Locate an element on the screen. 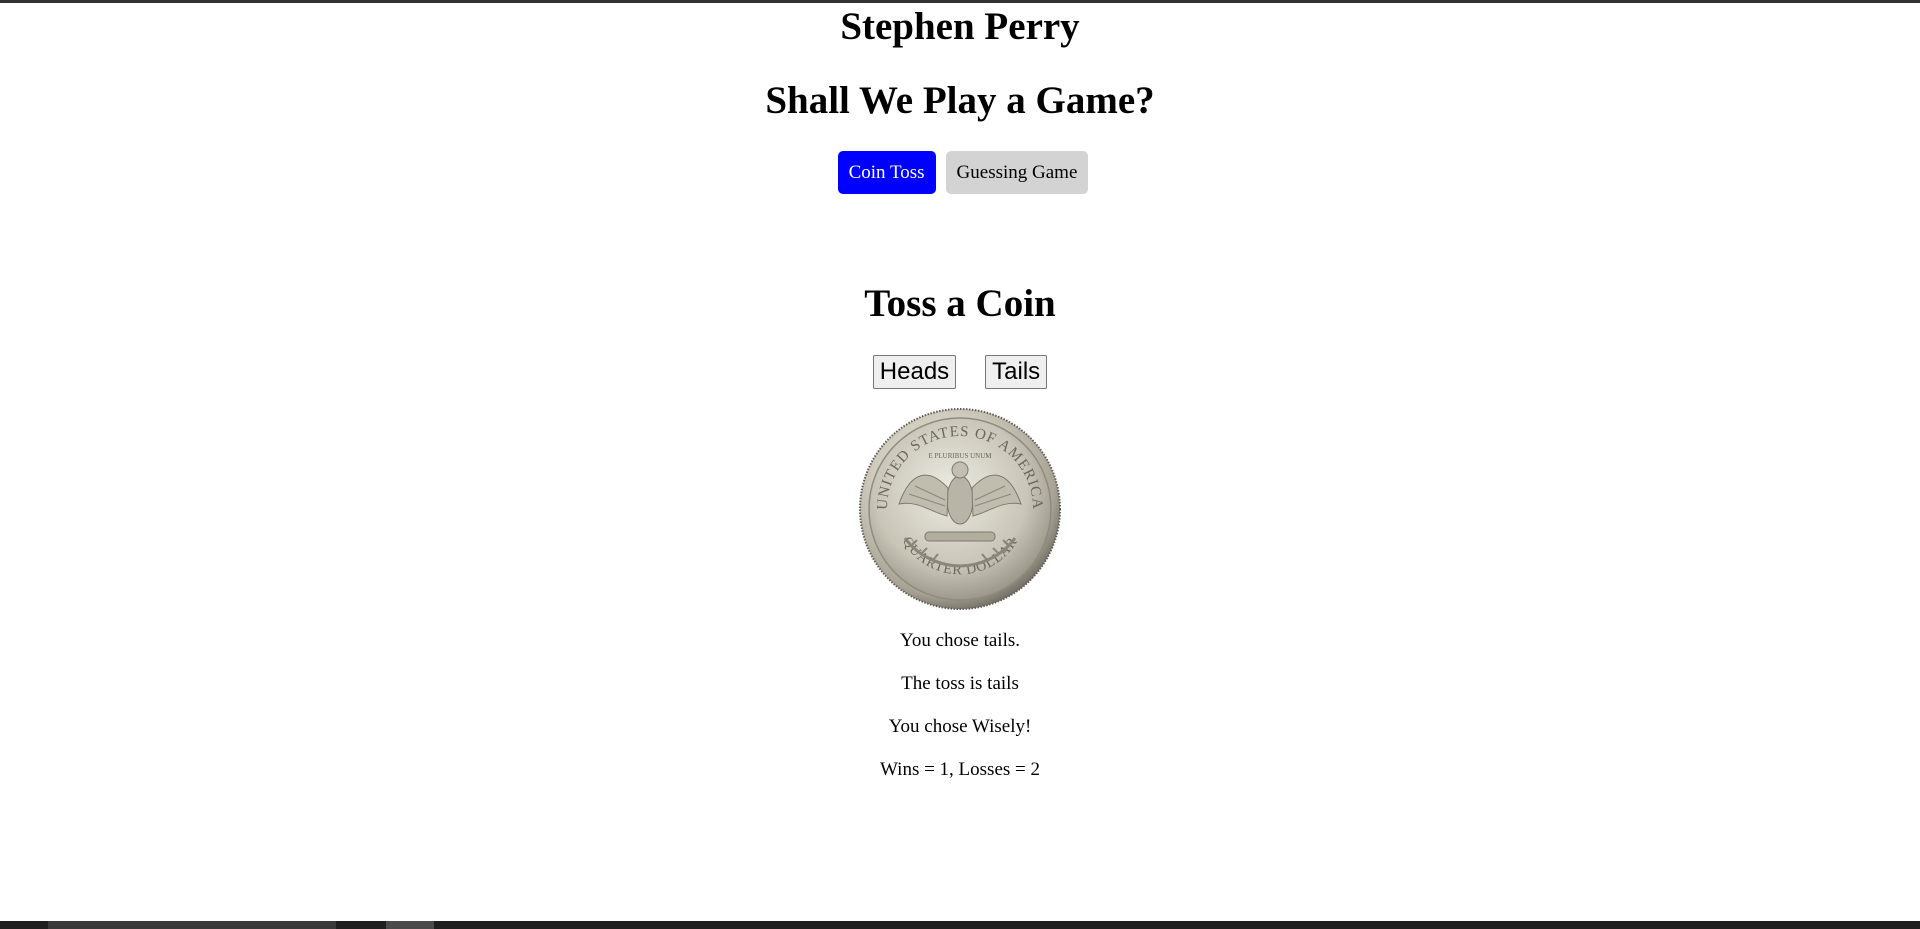 Image resolution: width=1920 pixels, height=929 pixels. game-nav: Coin Toss Guessing Game is located at coordinates (960, 172).